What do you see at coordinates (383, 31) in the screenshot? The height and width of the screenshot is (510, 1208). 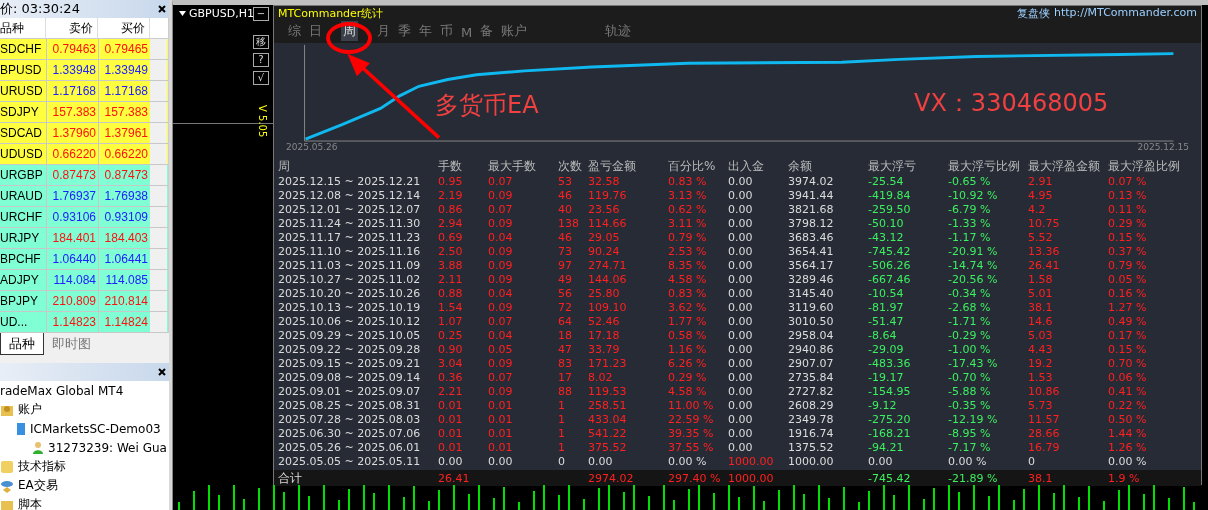 I see `period-tab: 月` at bounding box center [383, 31].